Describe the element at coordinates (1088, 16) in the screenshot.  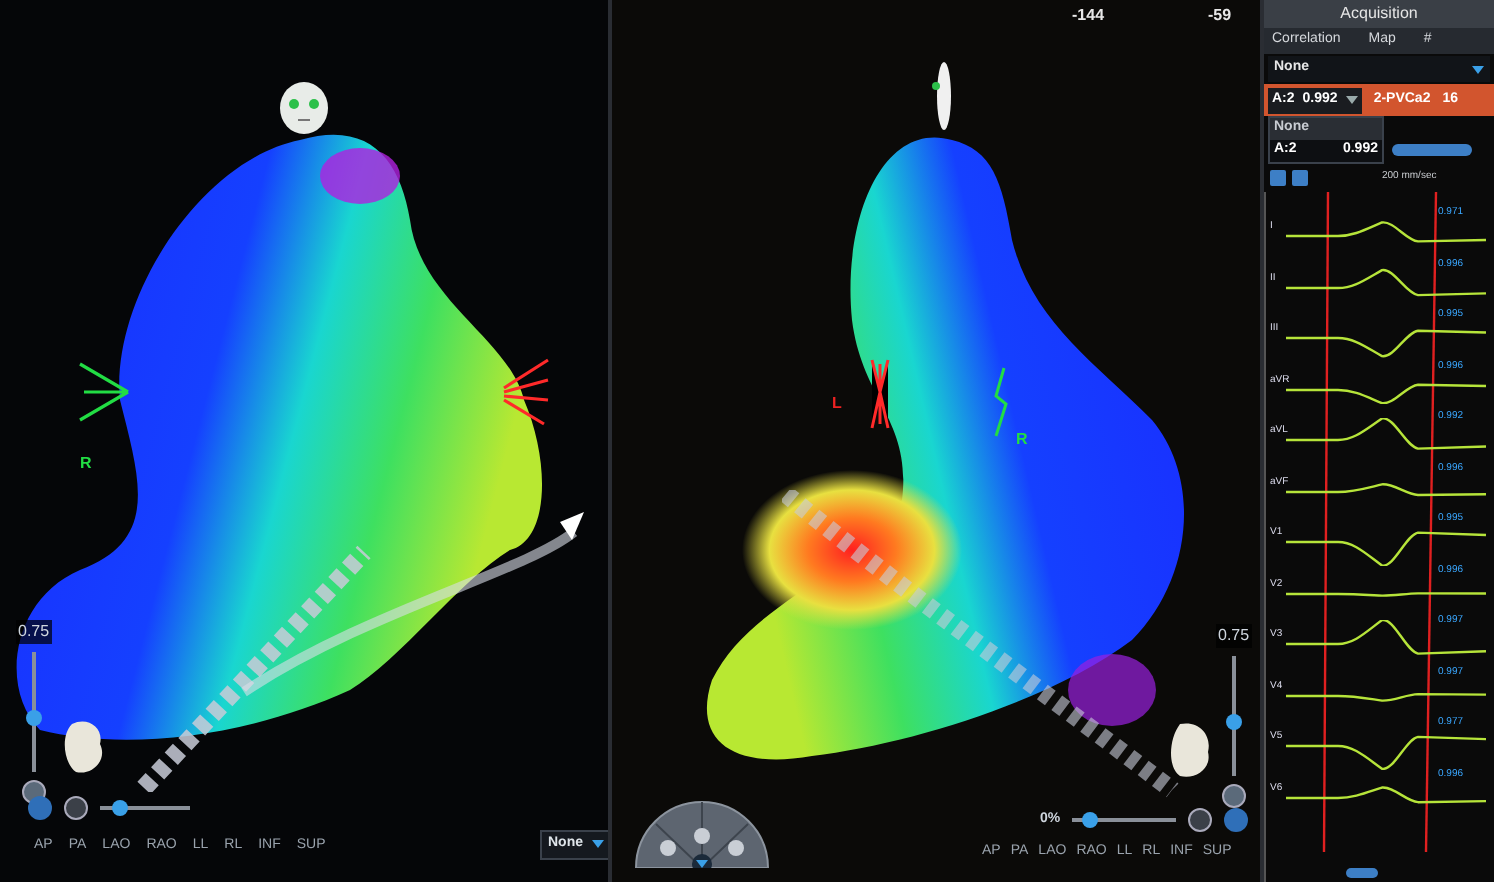
I see `header-value: -144` at that location.